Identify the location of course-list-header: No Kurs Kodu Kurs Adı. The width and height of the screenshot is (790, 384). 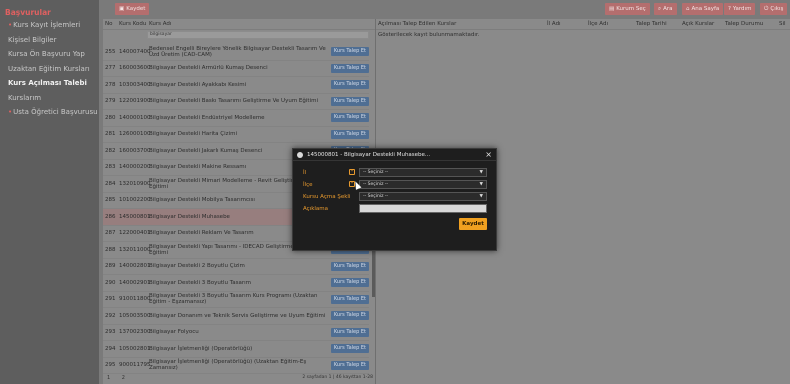
(239, 24).